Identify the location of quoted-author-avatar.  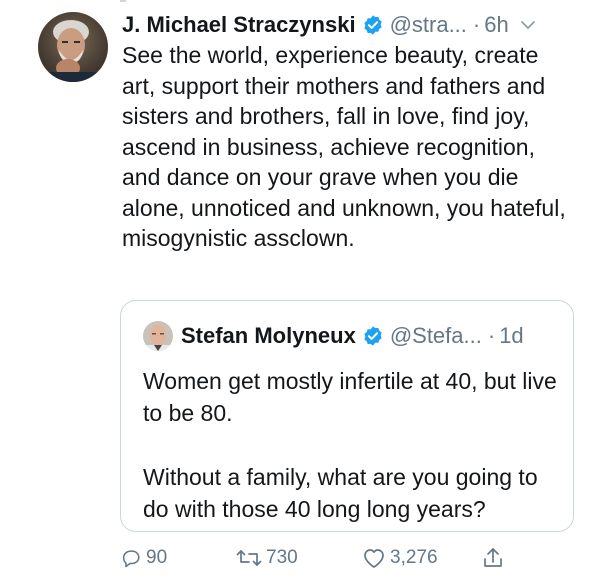
(158, 336).